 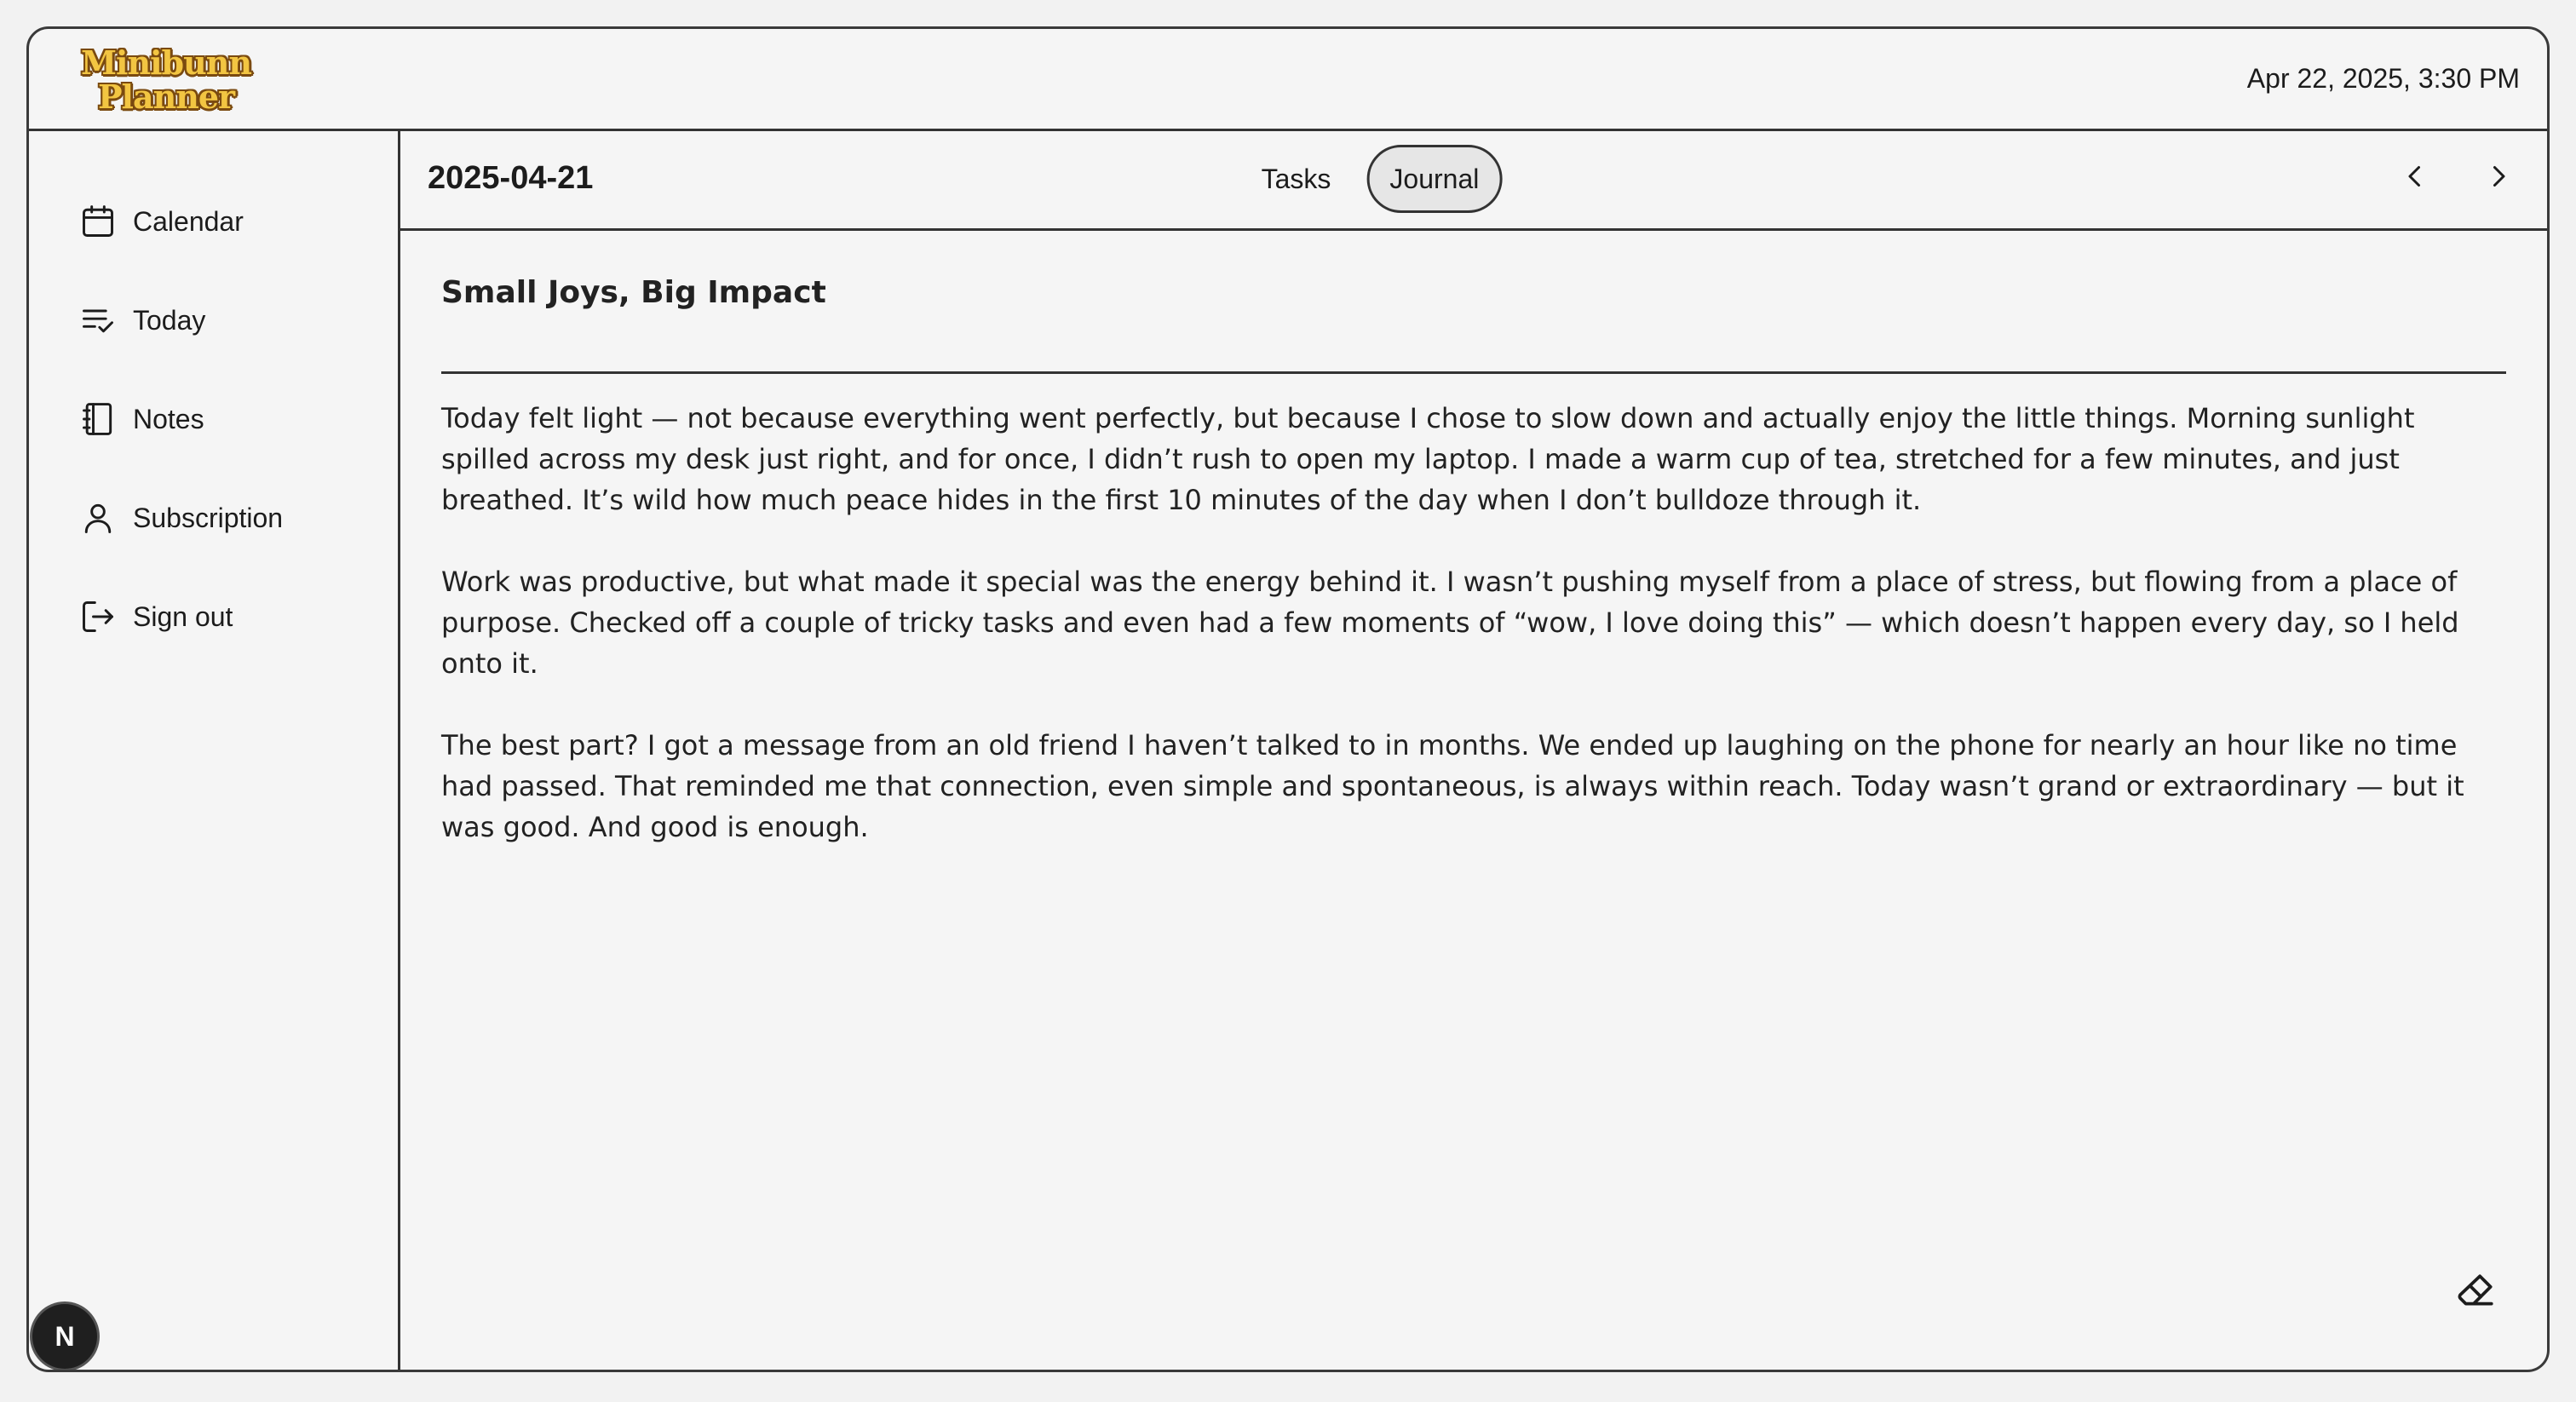 What do you see at coordinates (188, 221) in the screenshot?
I see `sidebar-item-label: Calendar` at bounding box center [188, 221].